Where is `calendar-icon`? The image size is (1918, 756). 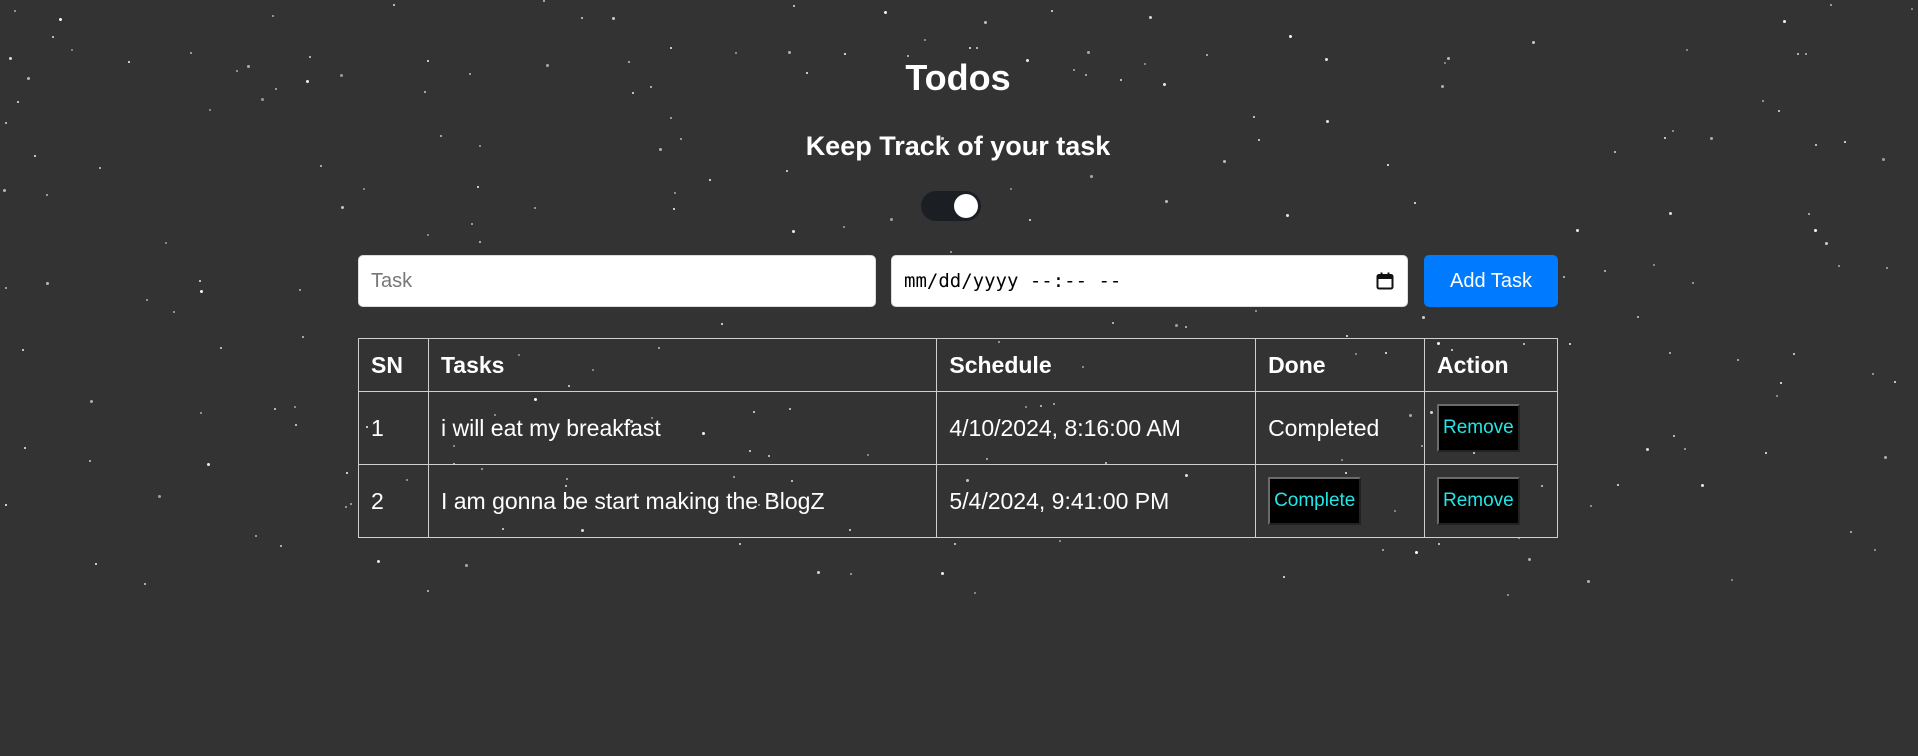
calendar-icon is located at coordinates (1385, 281).